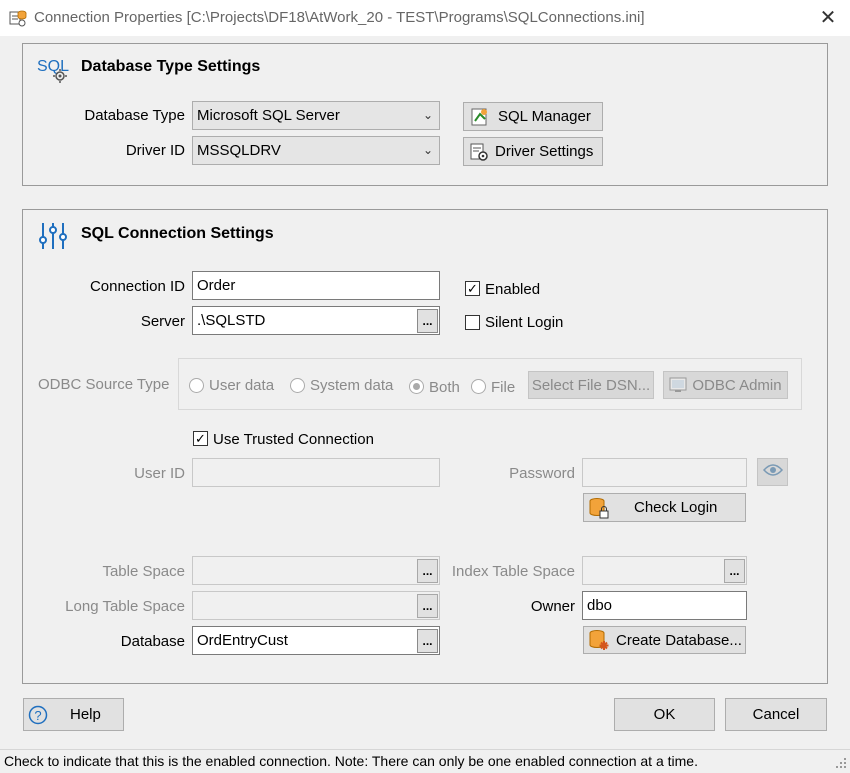  What do you see at coordinates (297, 385) in the screenshot?
I see `odbc-system-data-radio` at bounding box center [297, 385].